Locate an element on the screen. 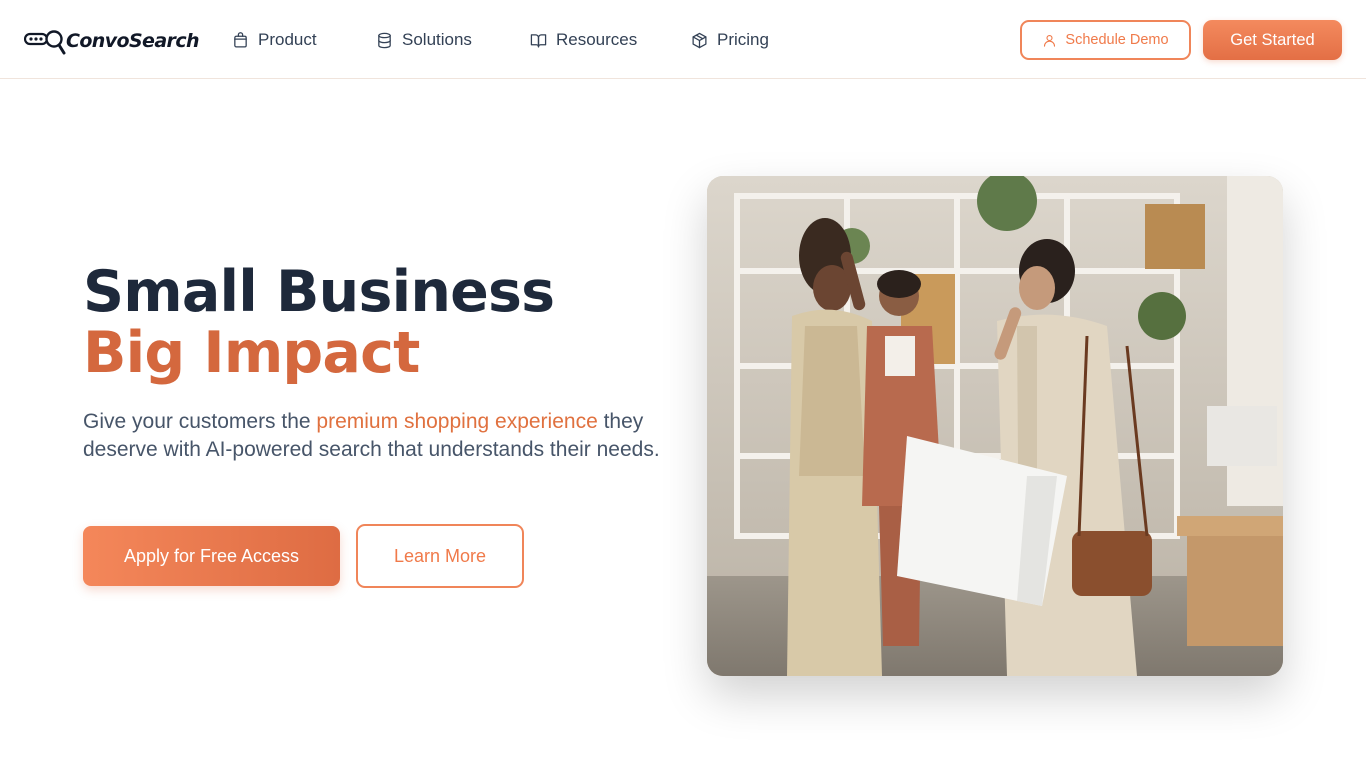 Image resolution: width=1366 pixels, height=768 pixels. apply-free-access-button: Apply for Free Access is located at coordinates (211, 556).